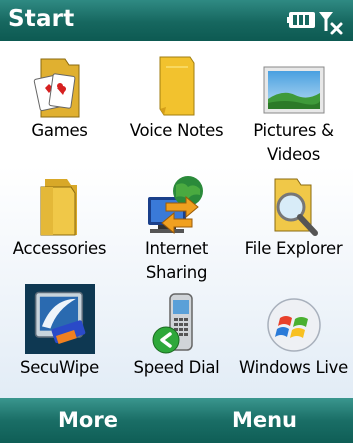 This screenshot has height=443, width=353. Describe the element at coordinates (176, 130) in the screenshot. I see `app-label: Voice Notes` at that location.